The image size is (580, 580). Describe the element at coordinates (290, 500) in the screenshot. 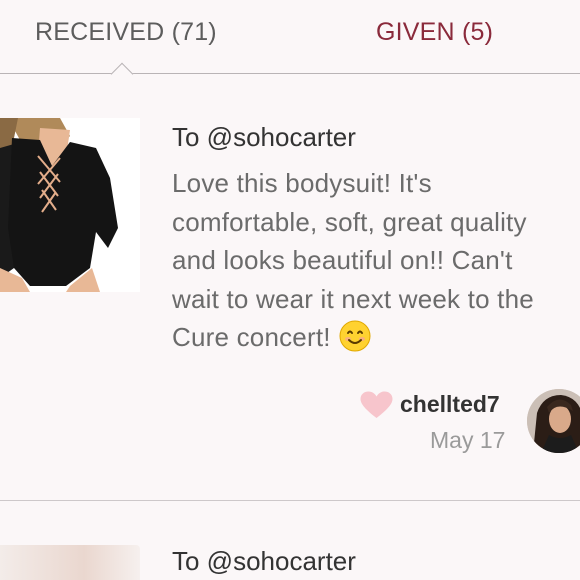

I see `card-divider` at that location.